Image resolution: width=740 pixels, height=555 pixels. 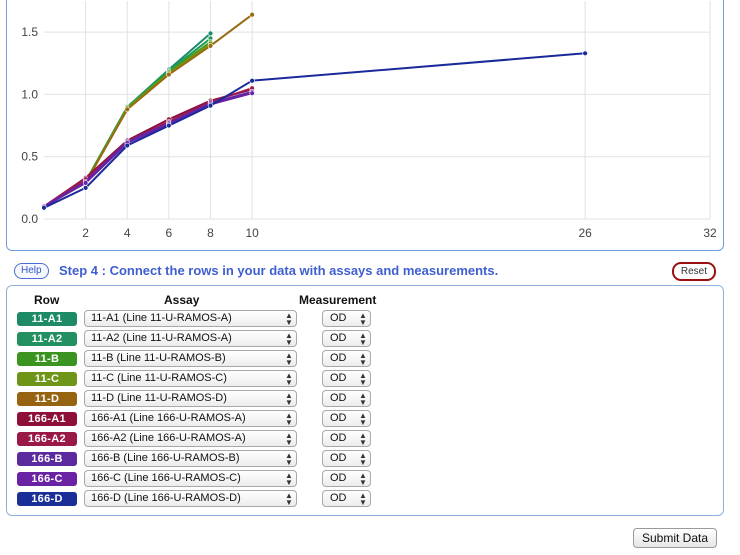 What do you see at coordinates (190, 498) in the screenshot?
I see `assay-select: 166-D (Line 166-U-RAMOS-D) ▲ ▼` at bounding box center [190, 498].